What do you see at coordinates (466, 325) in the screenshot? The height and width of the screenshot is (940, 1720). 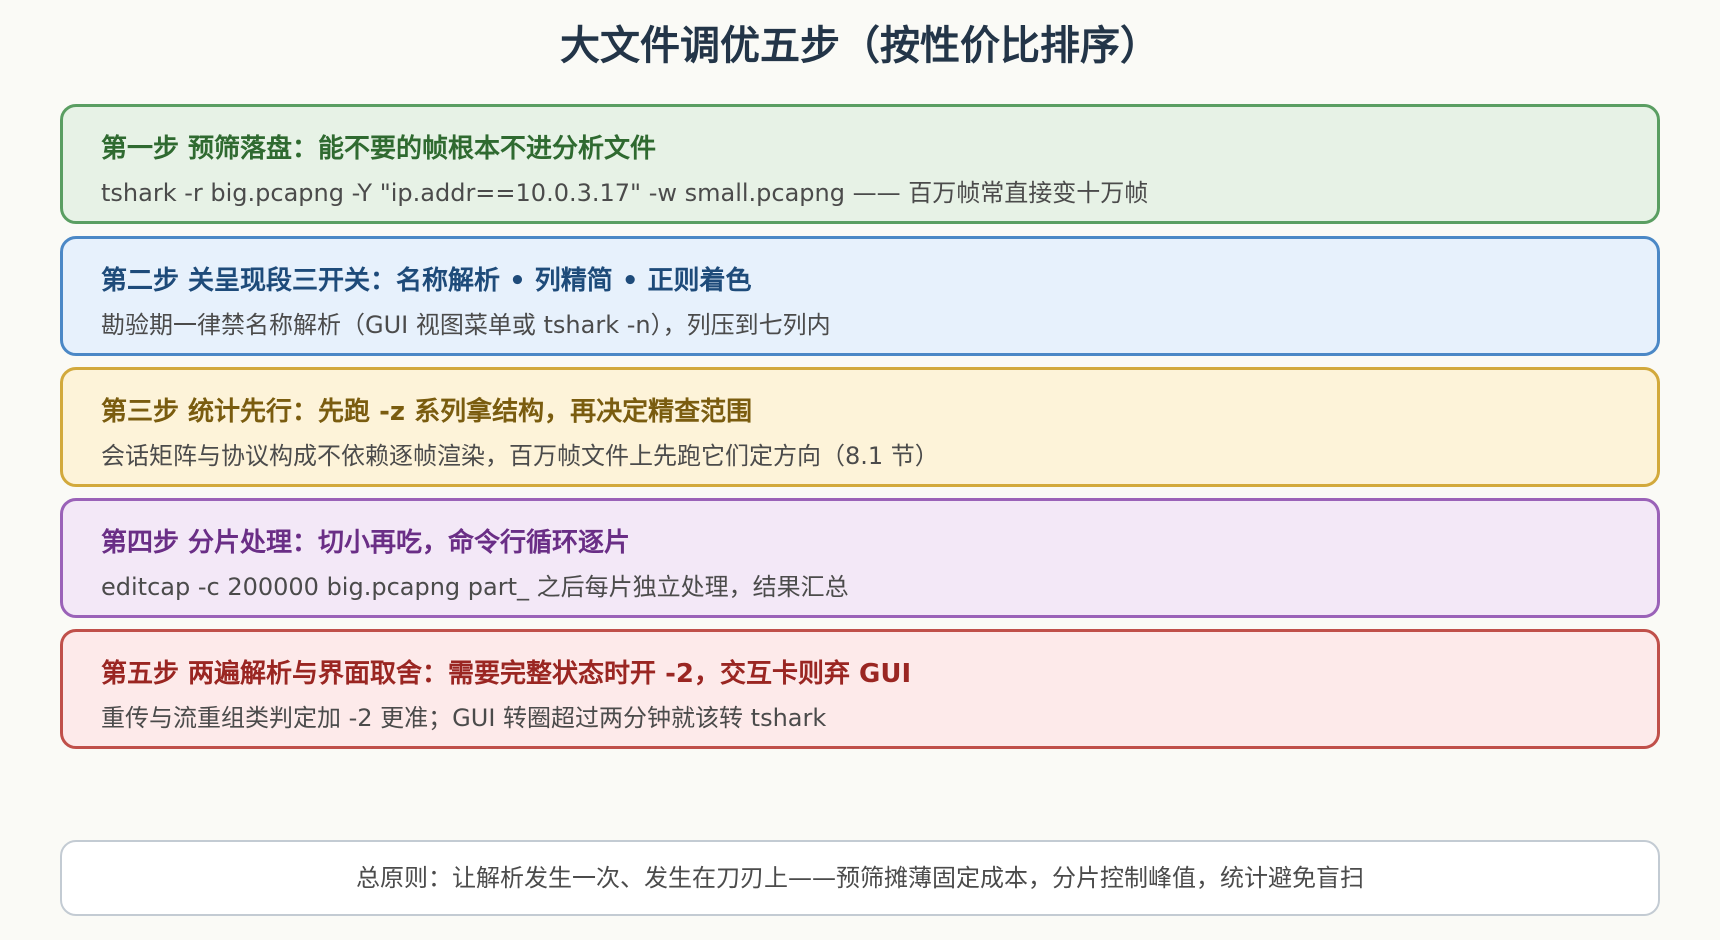 I see `step-2-description: 勘验期一律禁名称解析（GUI 视图菜单或 tshark -n），列压到七列内` at bounding box center [466, 325].